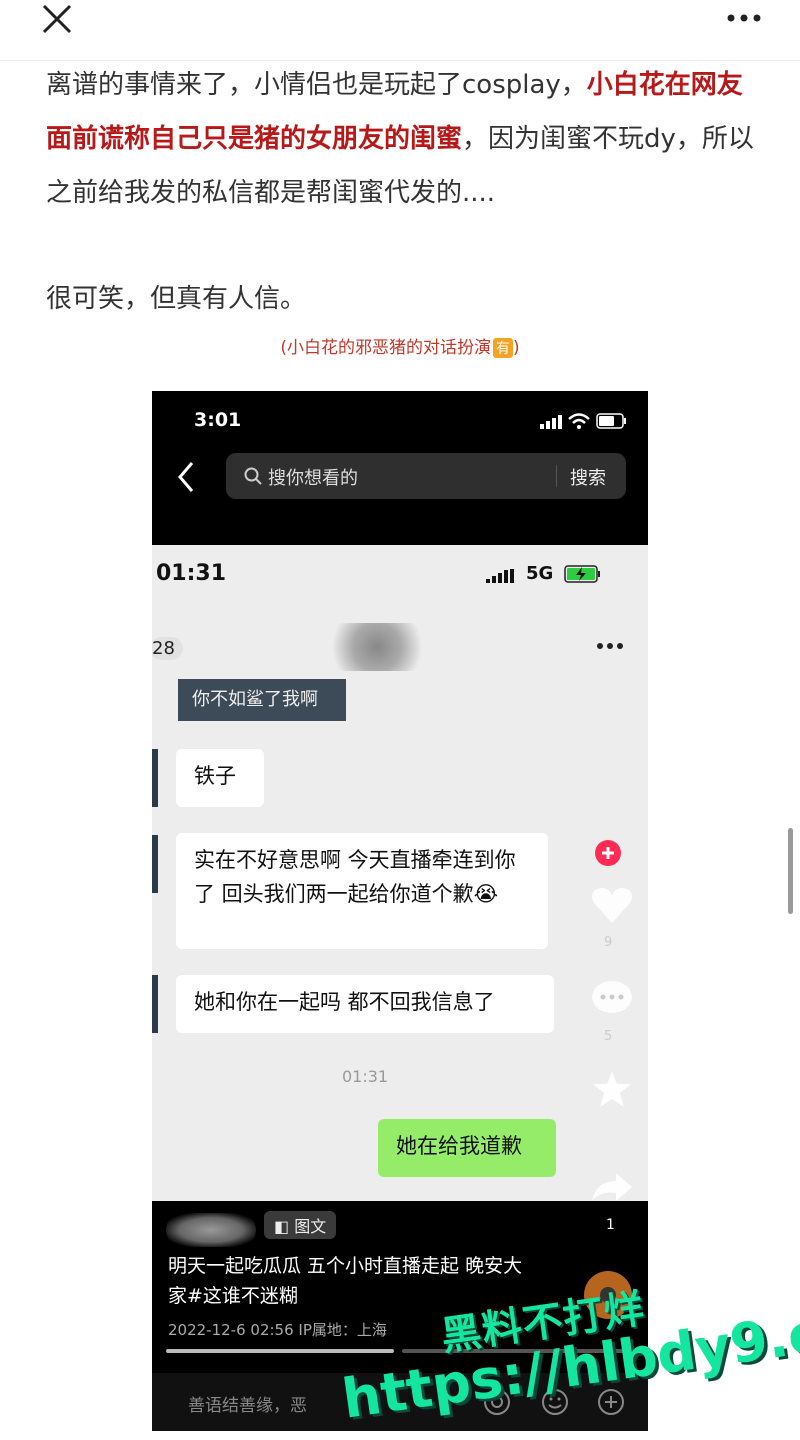 The image size is (800, 1440). I want to click on comment-input: 善语结善缘，恶, so click(247, 1403).